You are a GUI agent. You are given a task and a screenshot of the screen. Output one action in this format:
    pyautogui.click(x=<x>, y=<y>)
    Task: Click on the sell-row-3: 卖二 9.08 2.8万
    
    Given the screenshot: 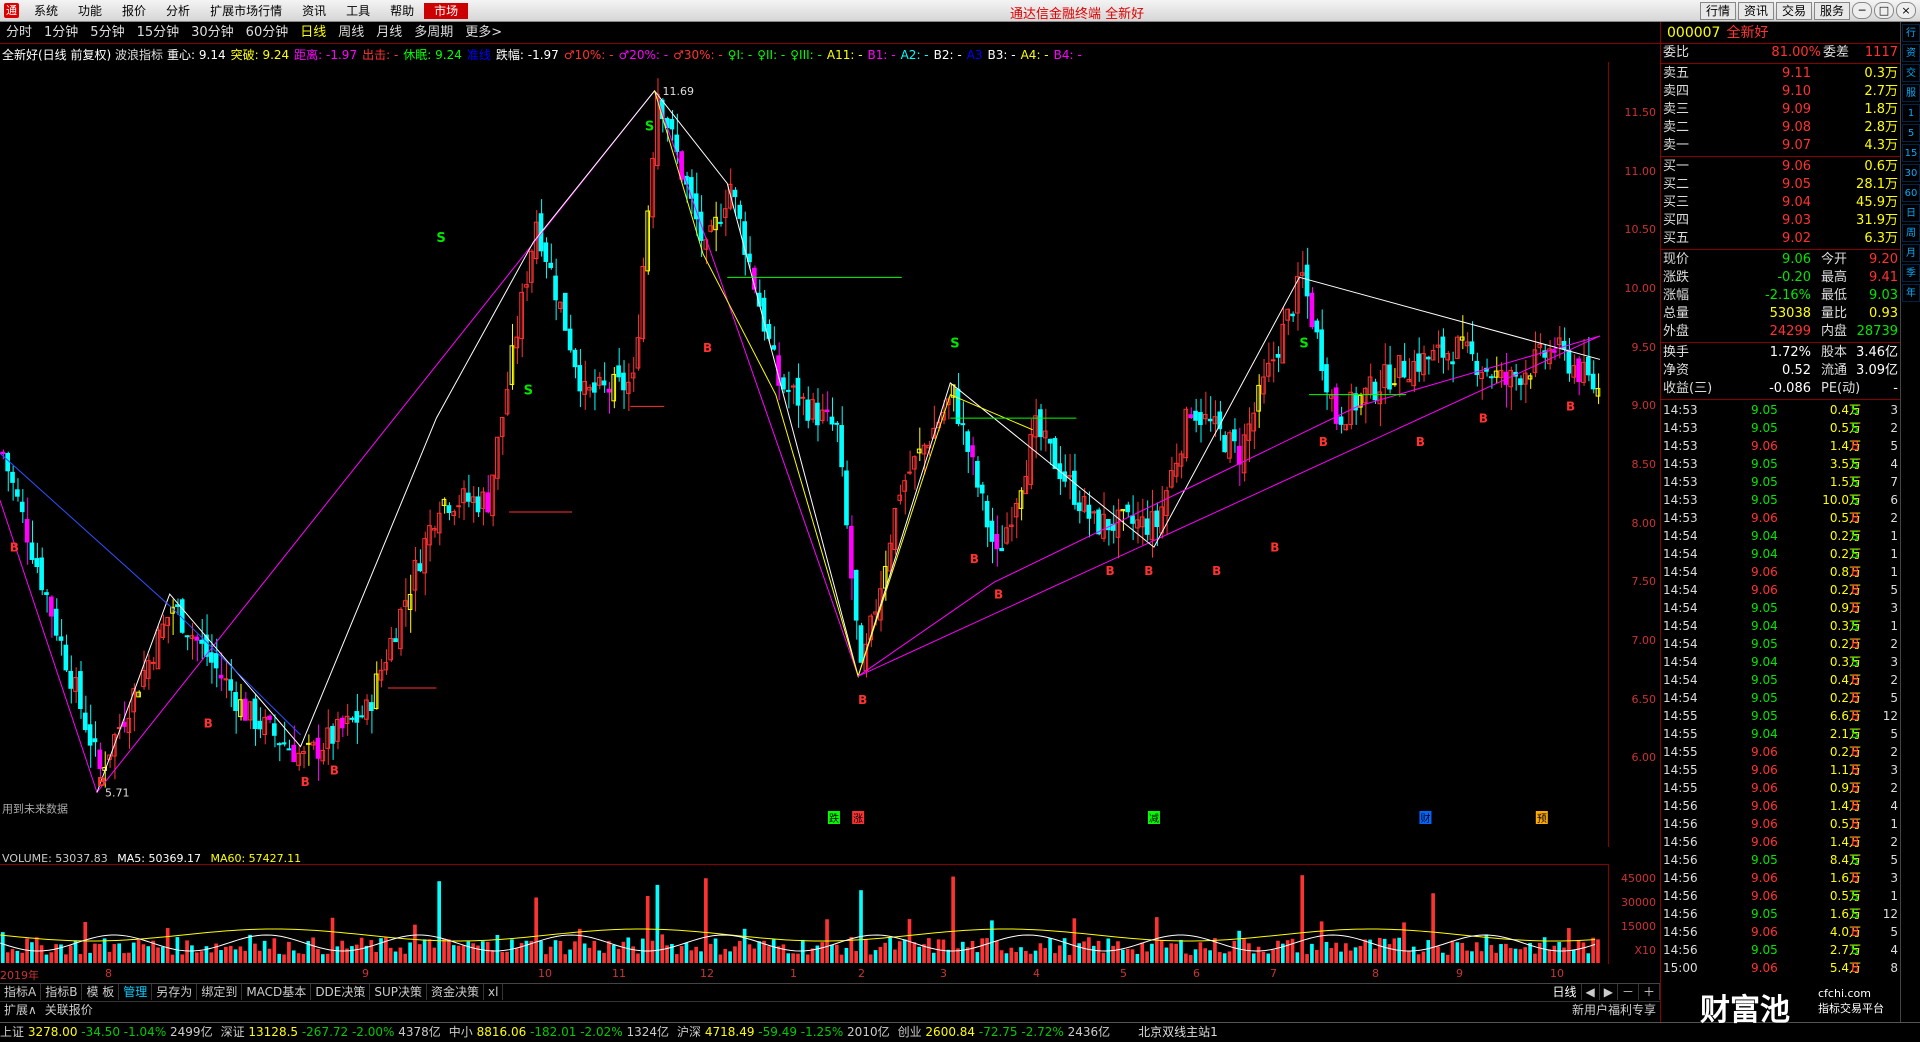 What is the action you would take?
    pyautogui.click(x=1780, y=128)
    